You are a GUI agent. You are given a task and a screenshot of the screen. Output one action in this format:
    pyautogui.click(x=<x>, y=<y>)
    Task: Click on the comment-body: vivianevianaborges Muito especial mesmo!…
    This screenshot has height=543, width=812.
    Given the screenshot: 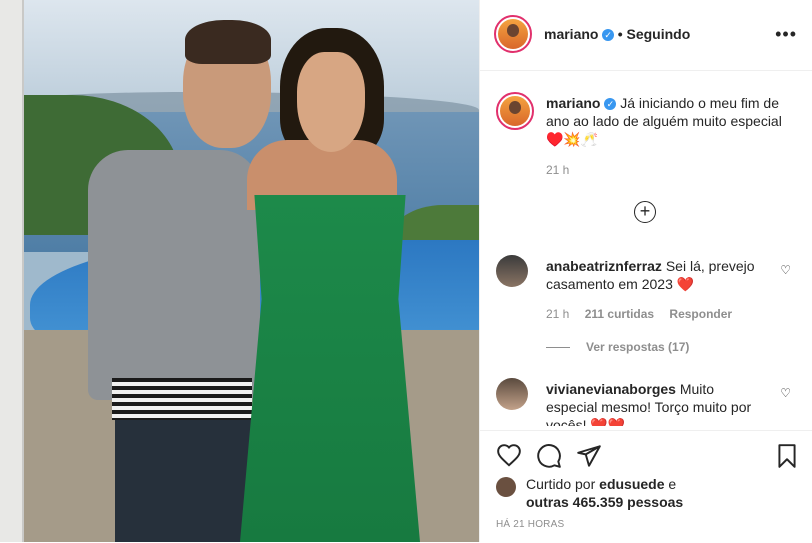 What is the action you would take?
    pyautogui.click(x=656, y=403)
    